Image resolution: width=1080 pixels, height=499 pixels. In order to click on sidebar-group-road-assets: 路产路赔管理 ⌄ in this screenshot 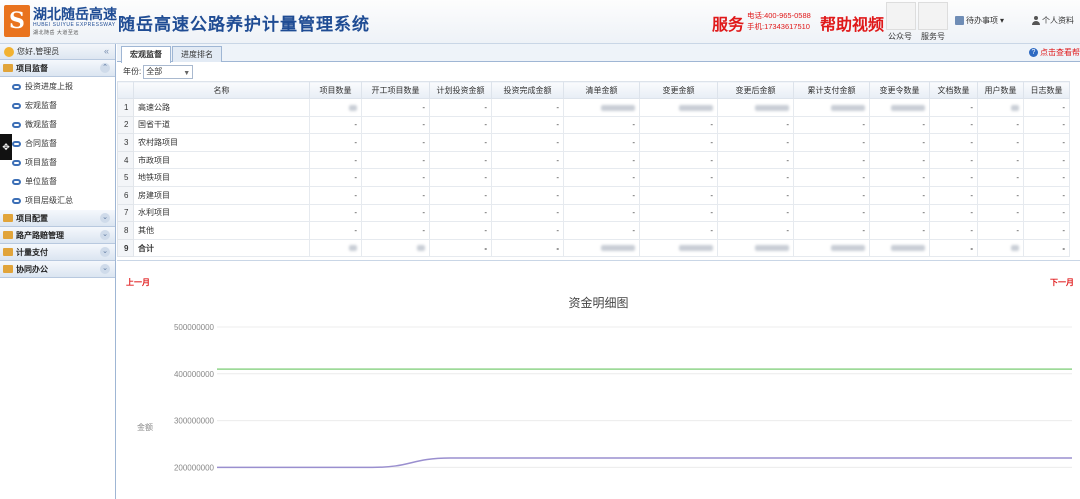, I will do `click(57, 235)`.